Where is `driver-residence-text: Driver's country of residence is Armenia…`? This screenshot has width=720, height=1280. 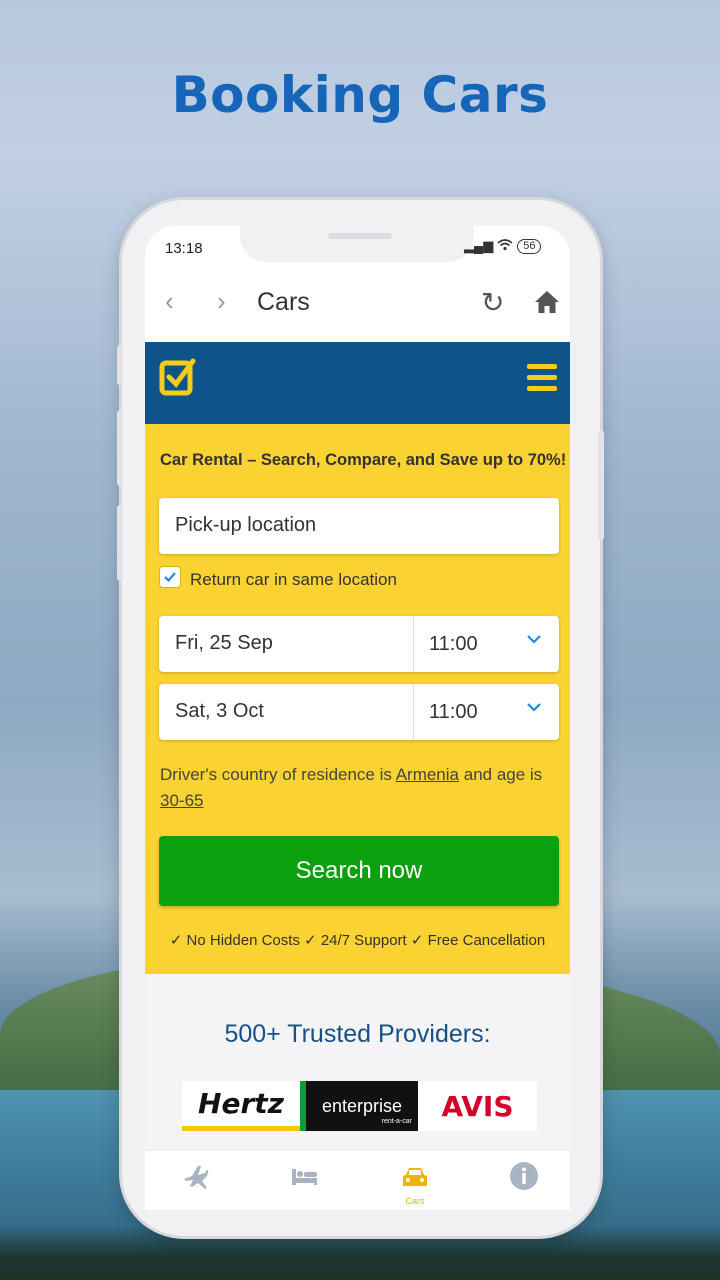 driver-residence-text: Driver's country of residence is Armenia… is located at coordinates (360, 788).